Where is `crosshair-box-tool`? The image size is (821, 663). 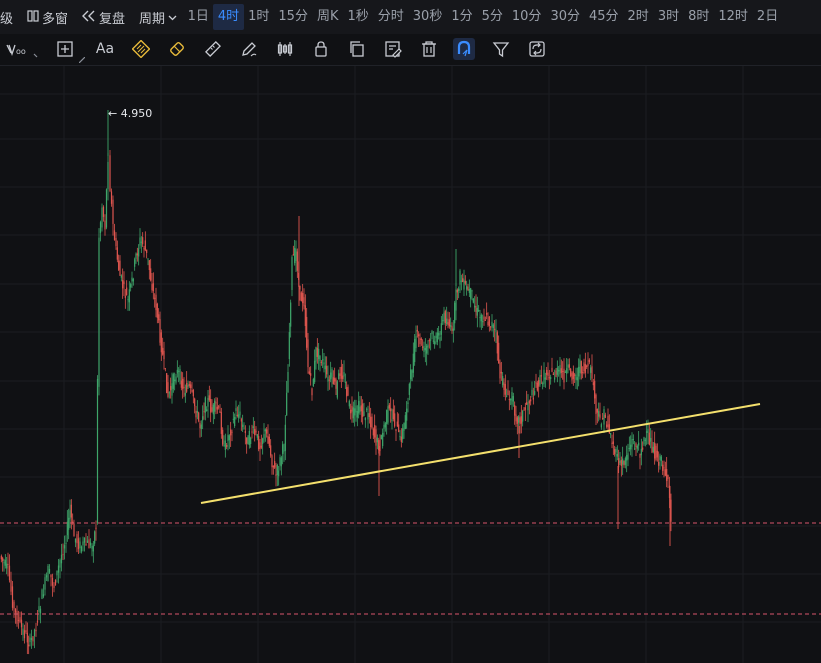
crosshair-box-tool is located at coordinates (65, 49).